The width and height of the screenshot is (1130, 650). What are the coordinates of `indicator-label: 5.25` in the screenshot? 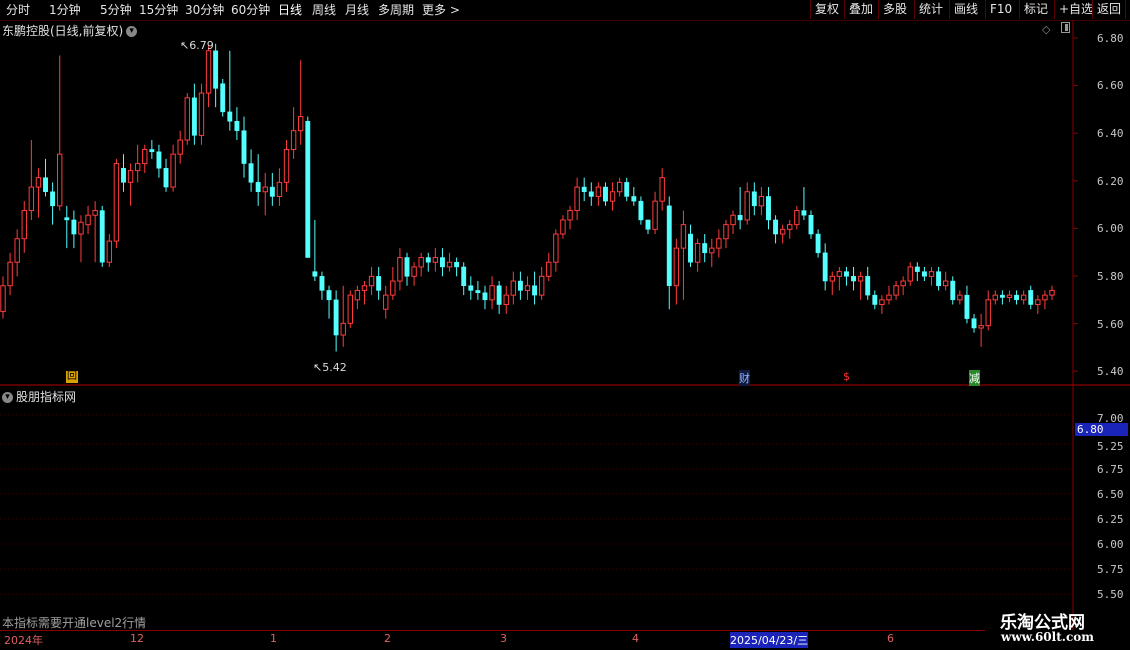 It's located at (1110, 446).